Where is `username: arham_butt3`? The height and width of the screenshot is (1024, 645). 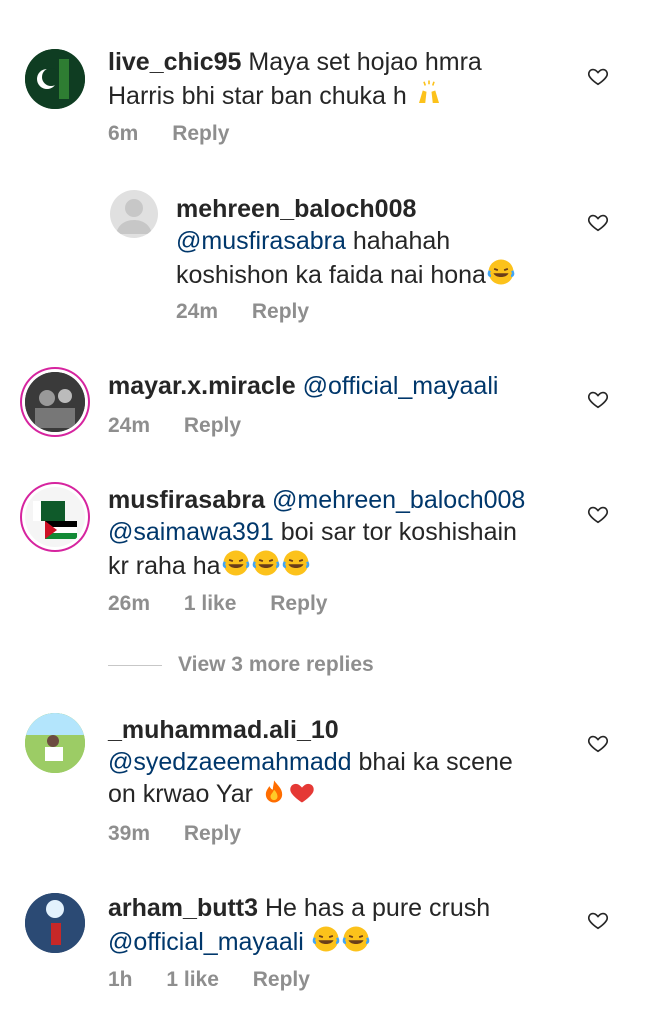
username: arham_butt3 is located at coordinates (183, 908).